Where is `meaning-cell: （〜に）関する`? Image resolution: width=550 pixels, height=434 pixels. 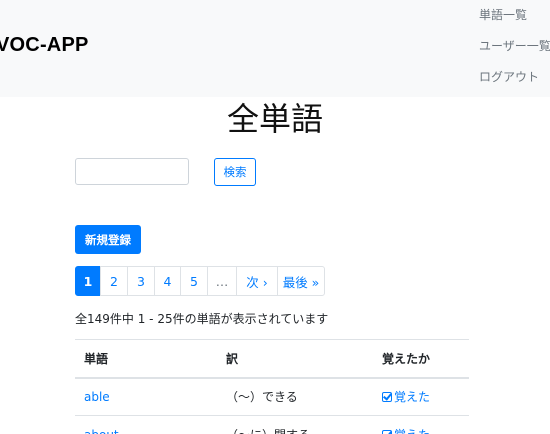 meaning-cell: （〜に）関する is located at coordinates (295, 424).